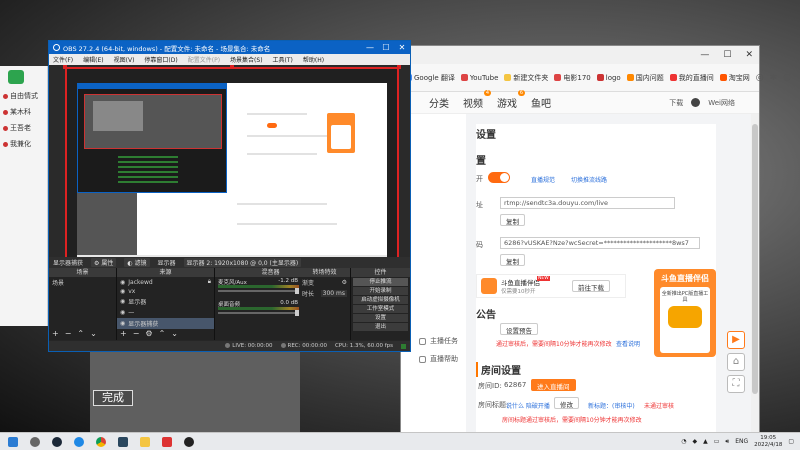 The image size is (800, 450). What do you see at coordinates (79, 442) in the screenshot?
I see `edge-icon` at bounding box center [79, 442].